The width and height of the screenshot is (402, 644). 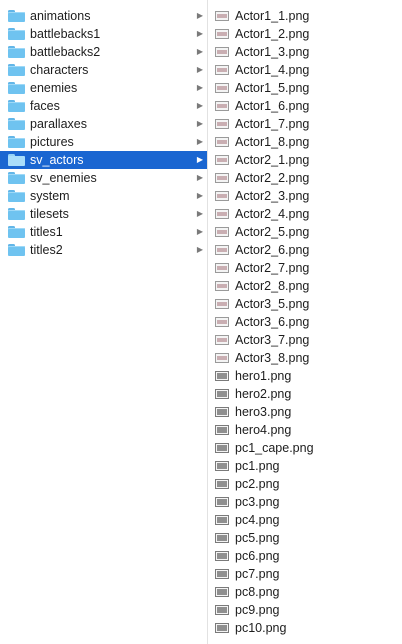 I want to click on file-item: hero4.png, so click(x=305, y=430).